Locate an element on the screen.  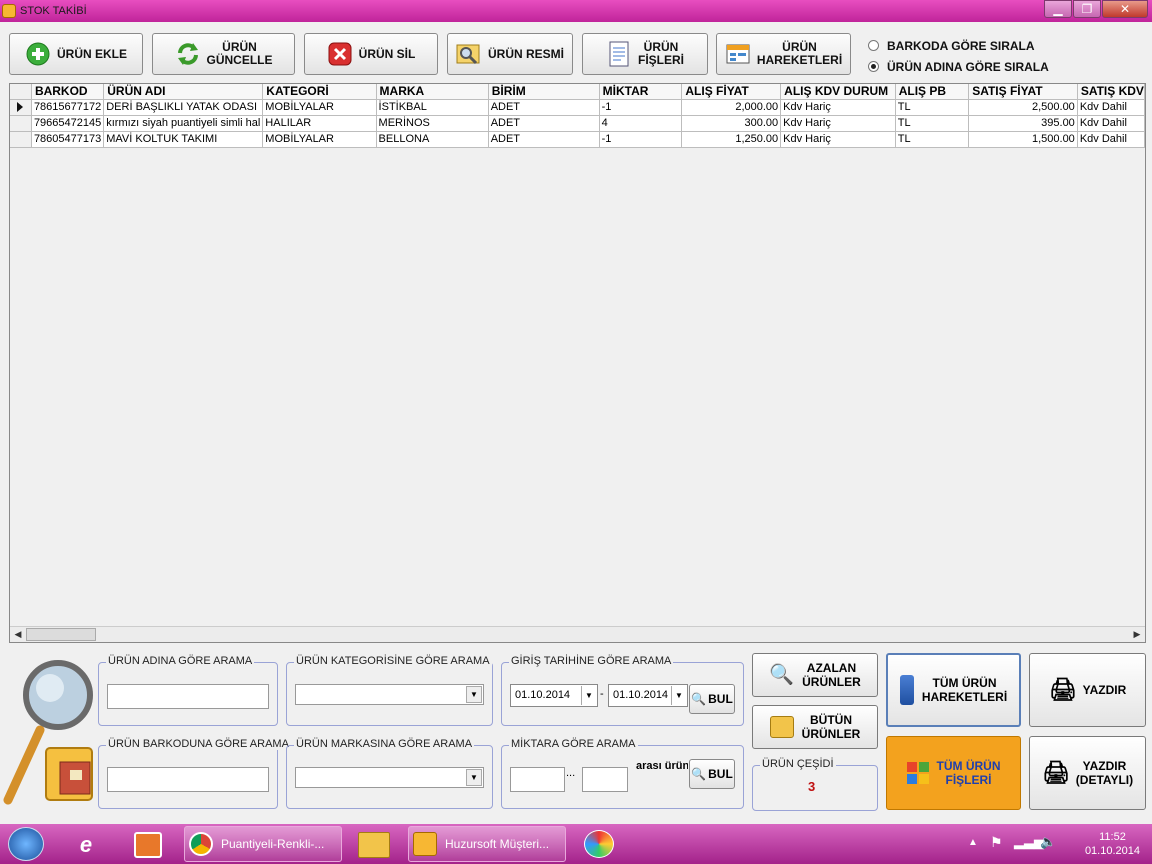
table-cell: kırmızı siyah puantiyeli simli hal is located at coordinates (183, 123).